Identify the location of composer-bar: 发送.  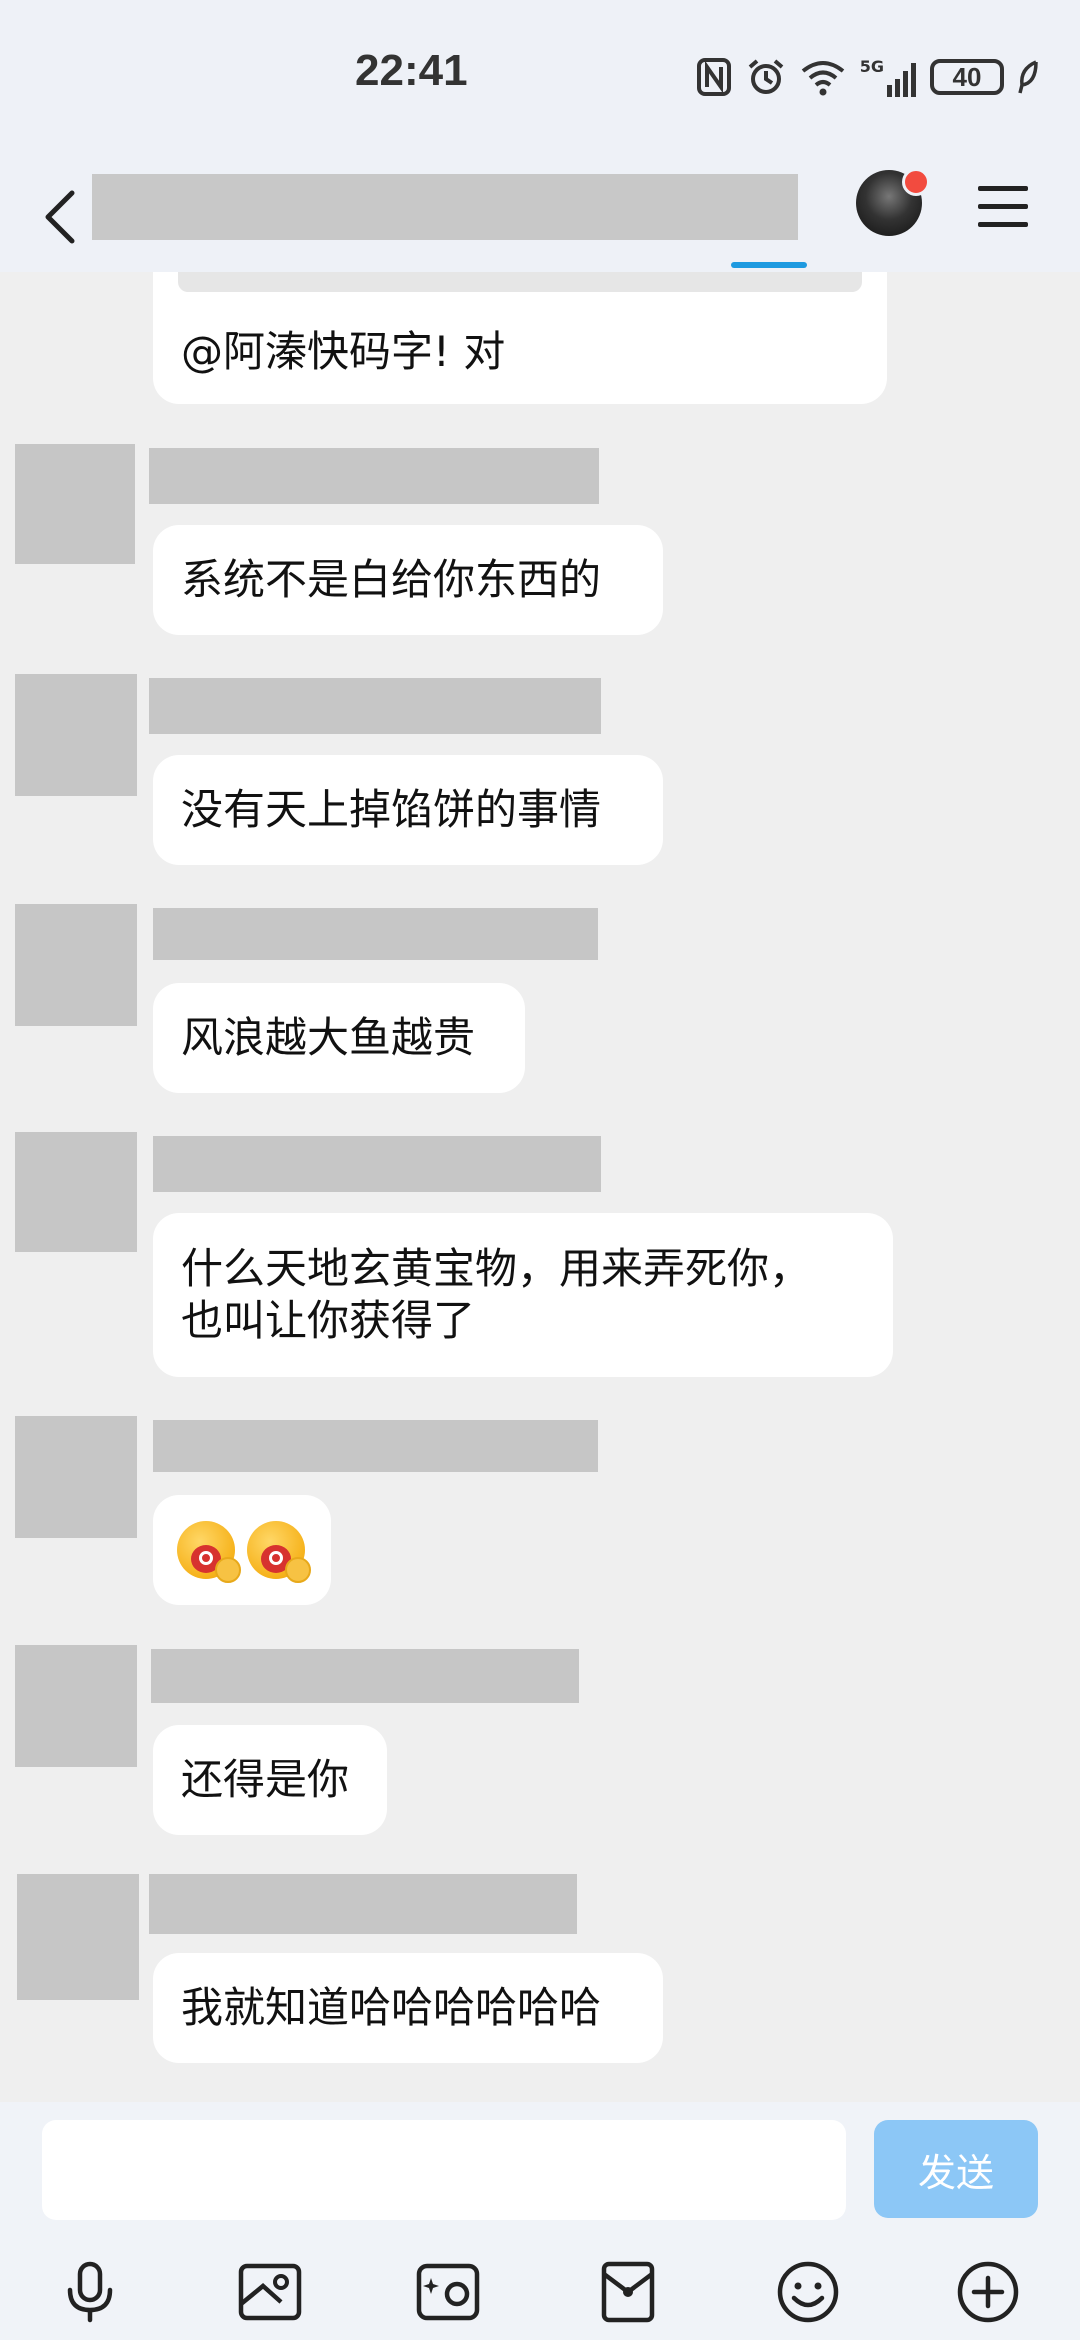
(540, 2221).